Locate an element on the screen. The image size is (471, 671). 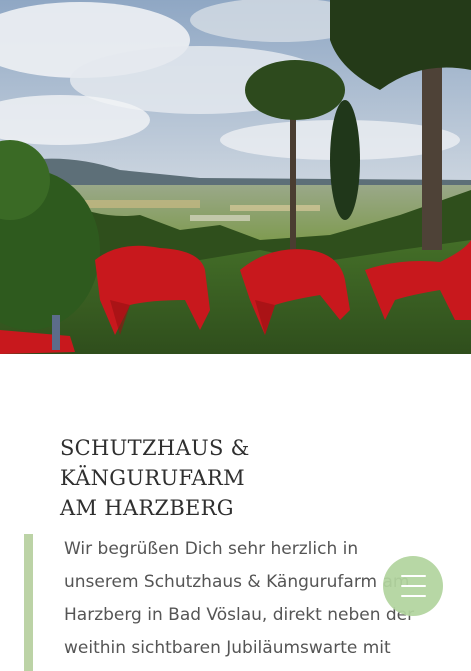
menu-button is located at coordinates (413, 586).